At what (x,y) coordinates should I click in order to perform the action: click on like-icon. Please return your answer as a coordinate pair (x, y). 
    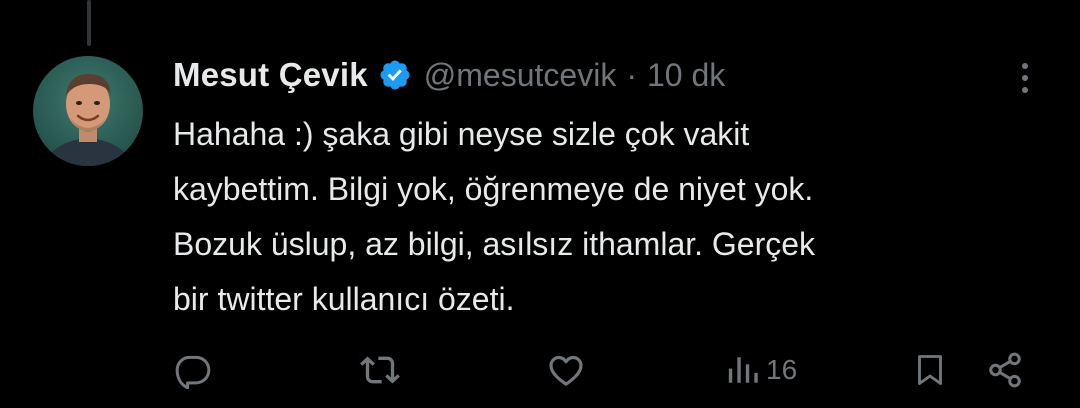
    Looking at the image, I should click on (566, 370).